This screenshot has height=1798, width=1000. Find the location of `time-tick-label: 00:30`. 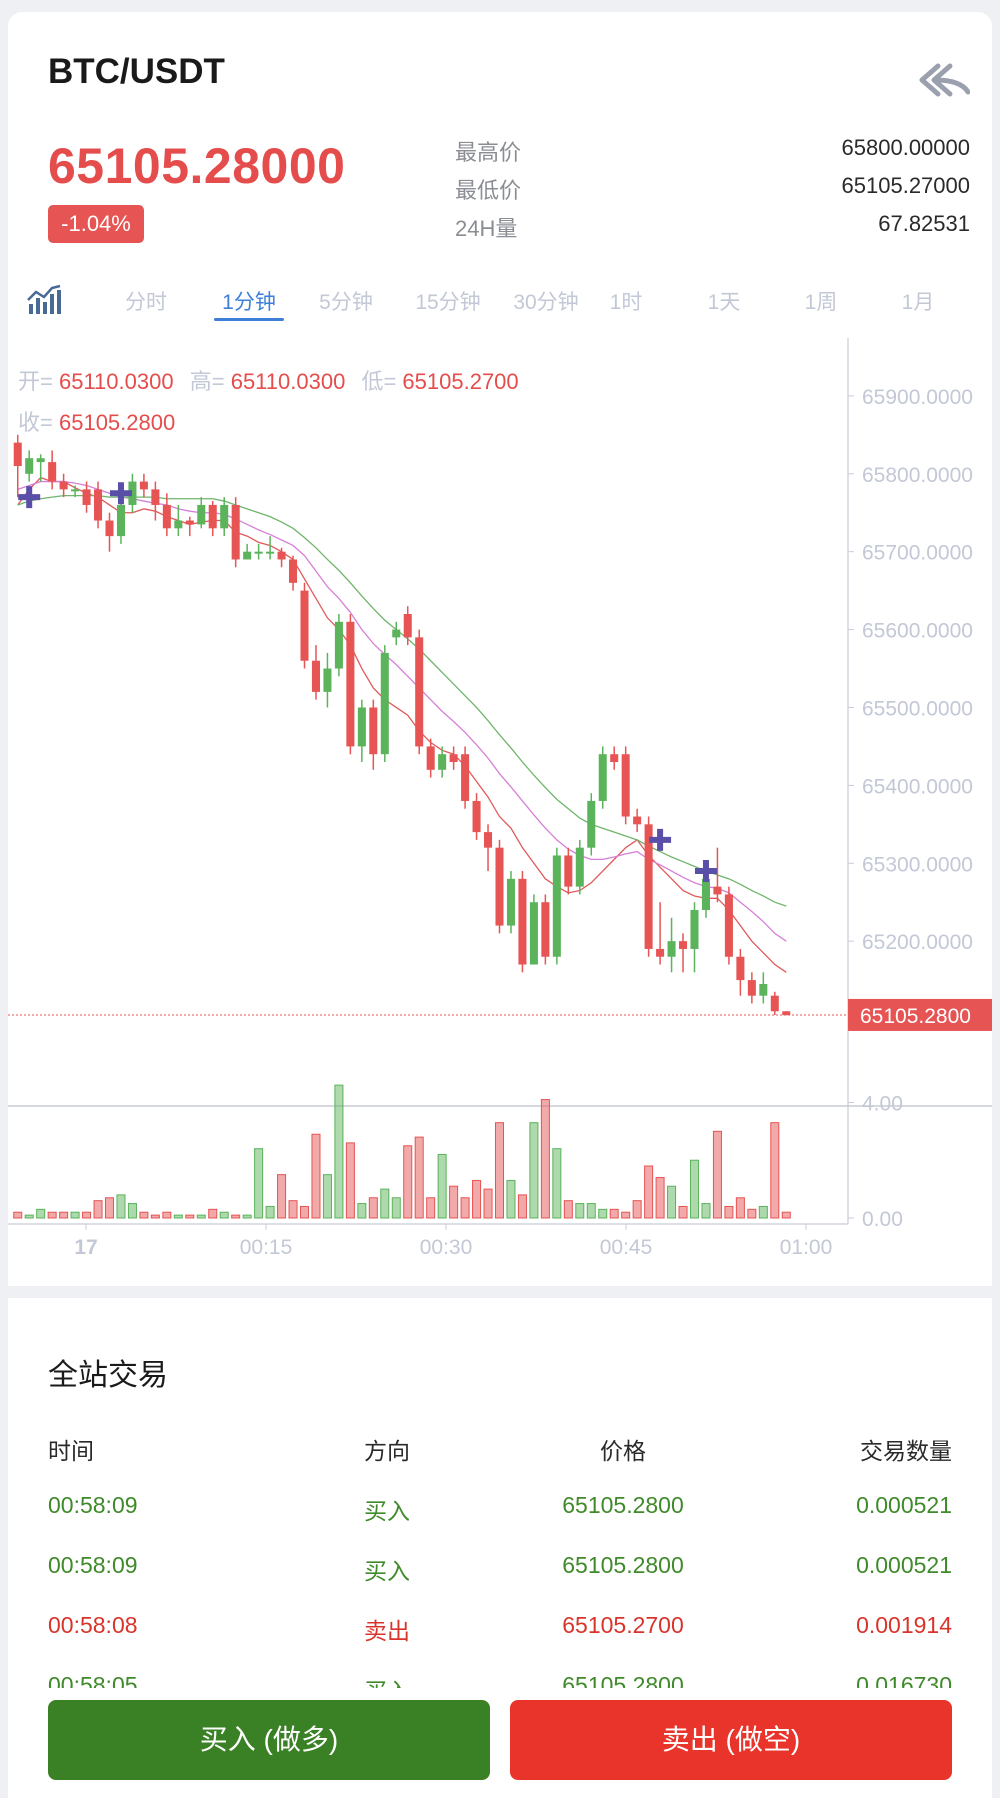

time-tick-label: 00:30 is located at coordinates (446, 1247).